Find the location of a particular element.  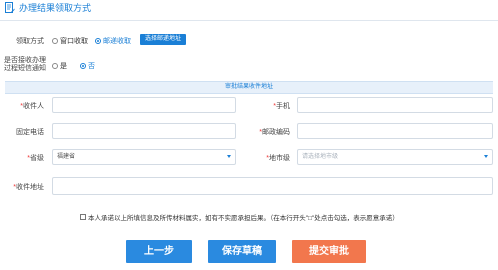

recipient-label: *收件人 is located at coordinates (24, 106).